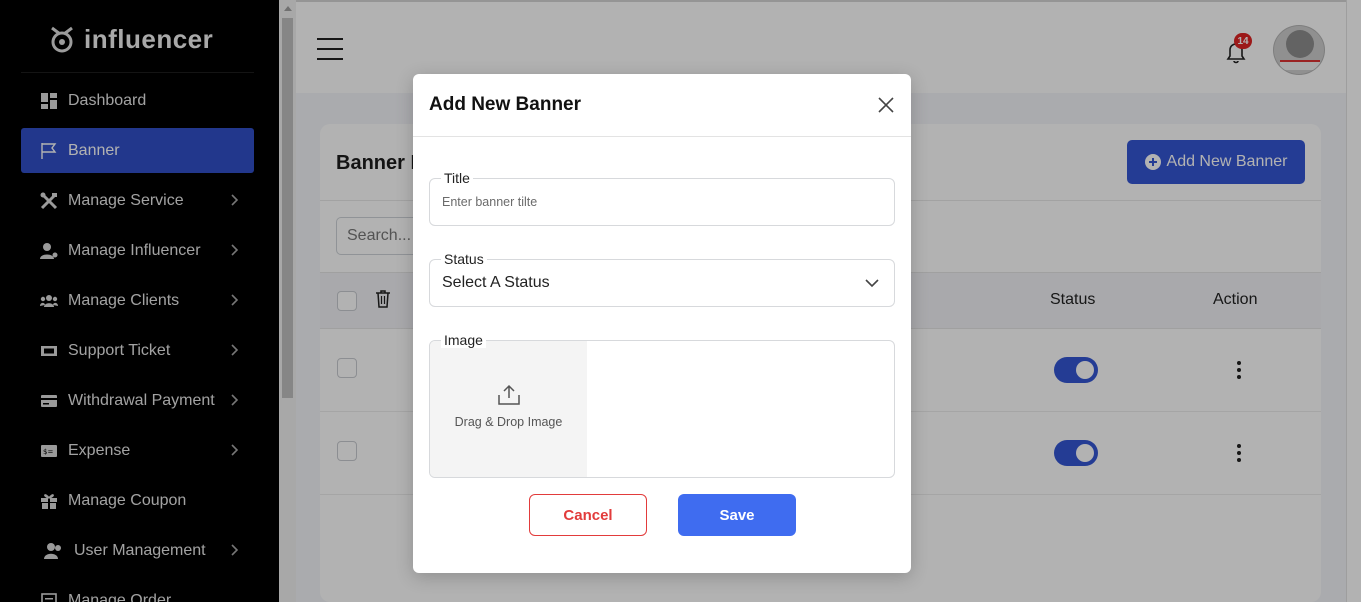  Describe the element at coordinates (508, 409) in the screenshot. I see `image-dropzone: Drag & Drop Image` at that location.